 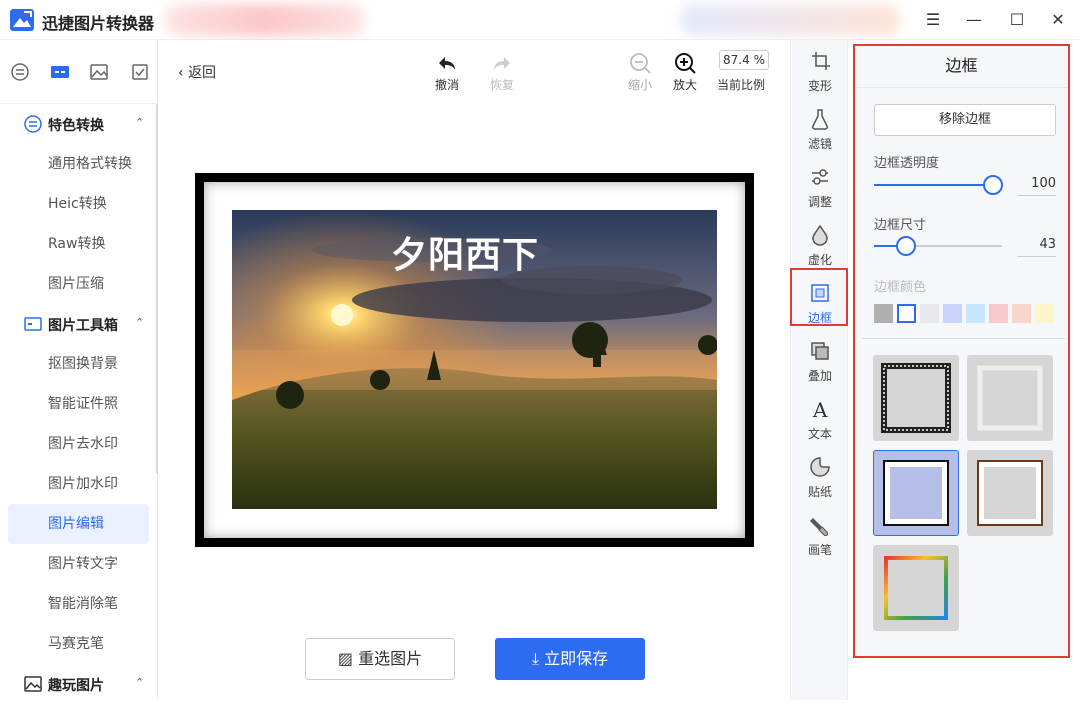 I want to click on toolbox-icon, so click(x=33, y=324).